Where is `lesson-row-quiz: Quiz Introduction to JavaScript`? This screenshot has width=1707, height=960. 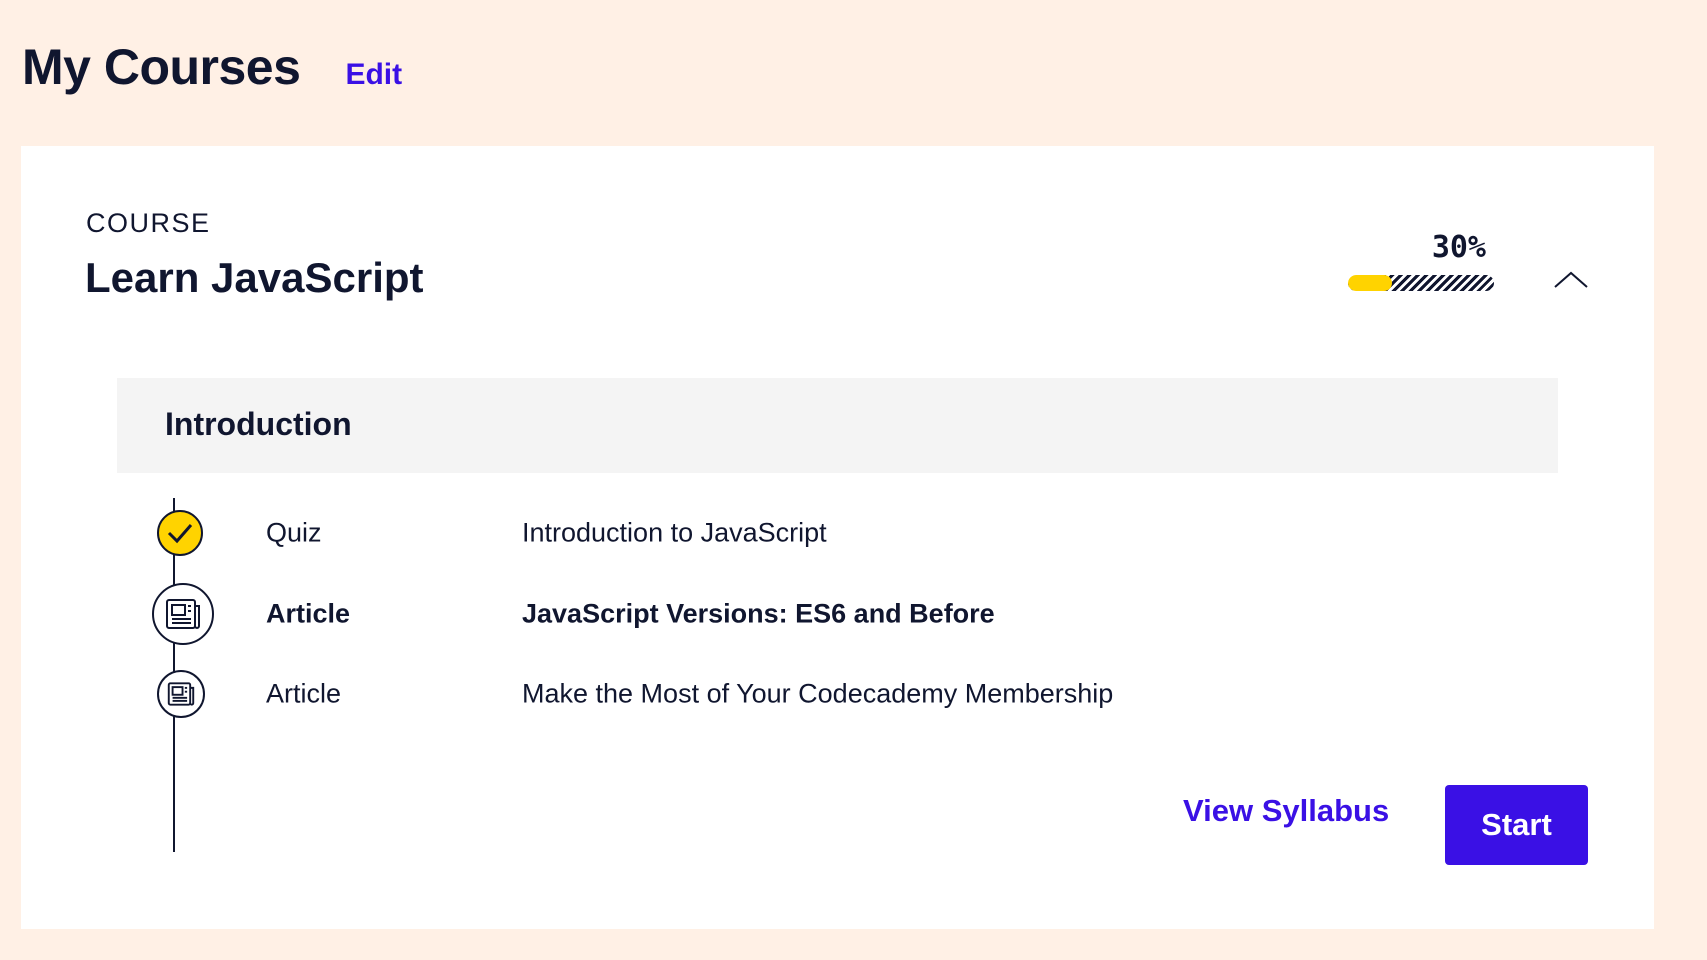 lesson-row-quiz: Quiz Introduction to JavaScript is located at coordinates (791, 533).